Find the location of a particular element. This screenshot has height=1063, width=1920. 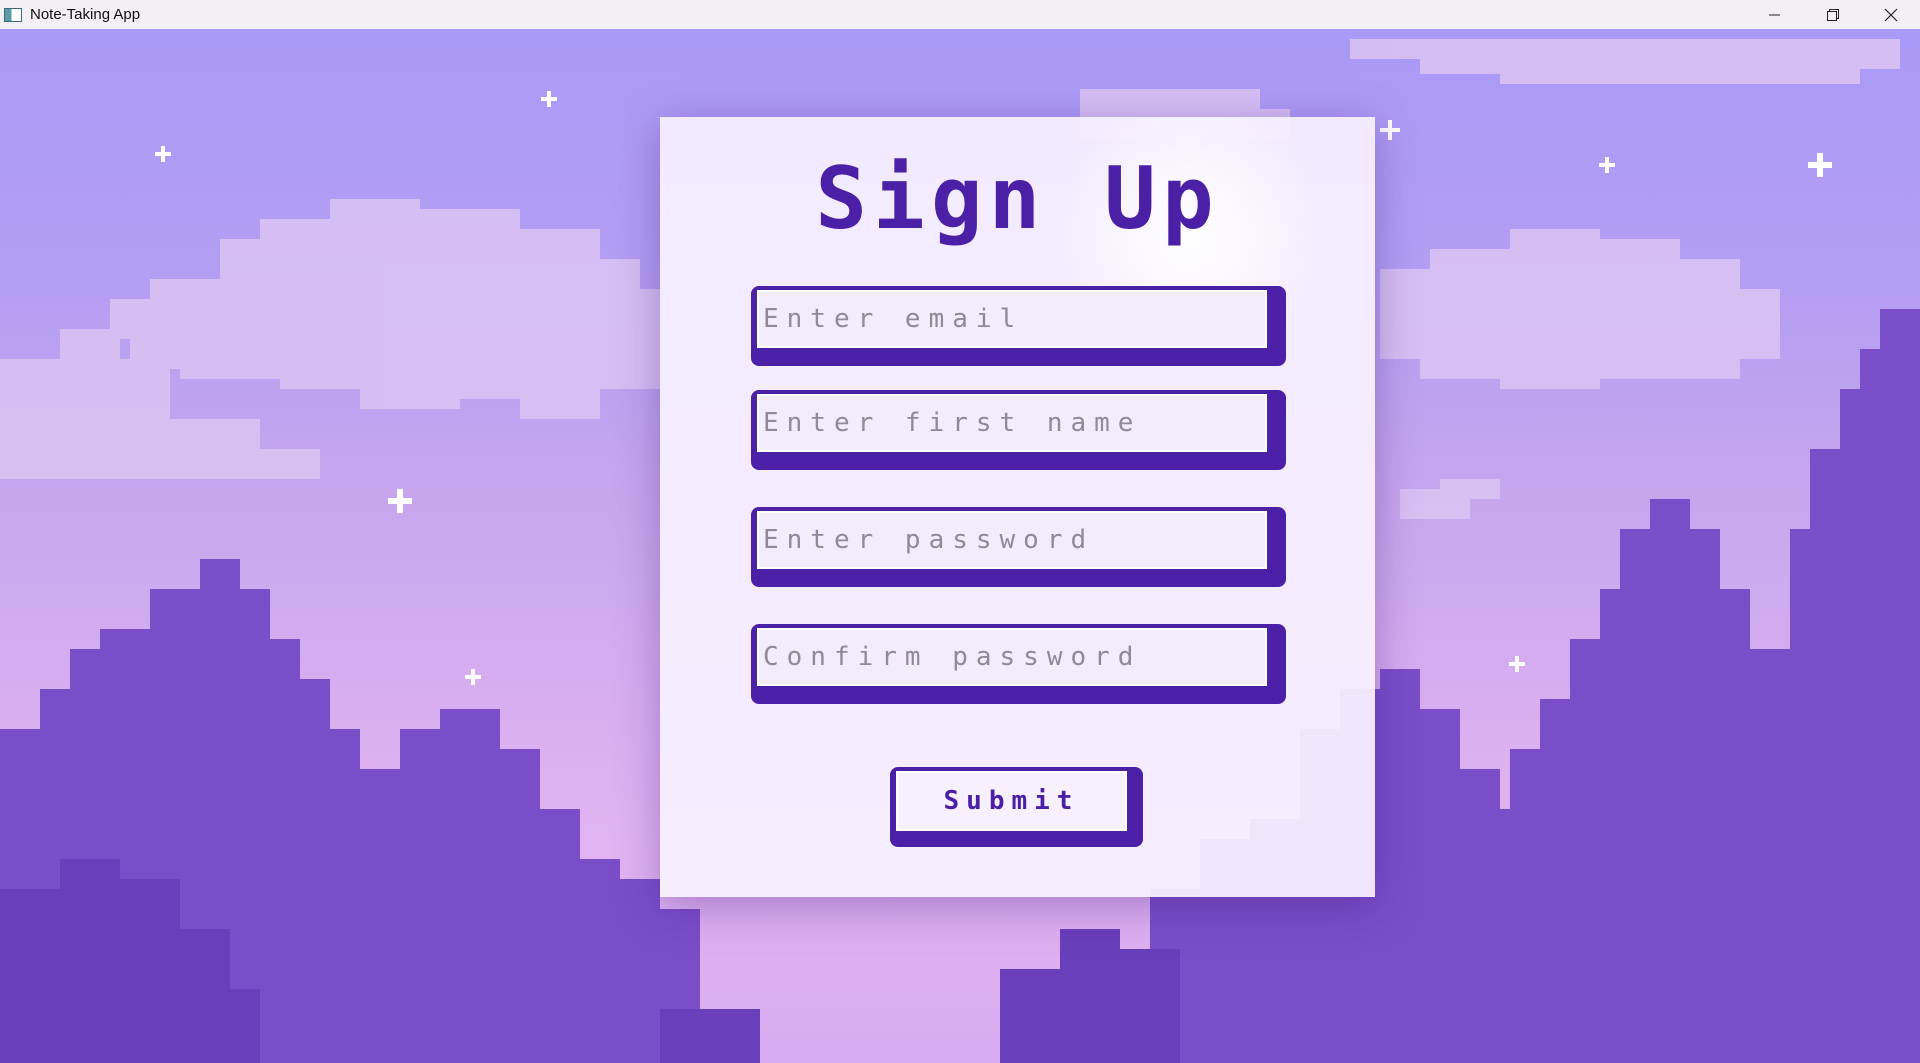

submit-button: Submit is located at coordinates (1011, 801).